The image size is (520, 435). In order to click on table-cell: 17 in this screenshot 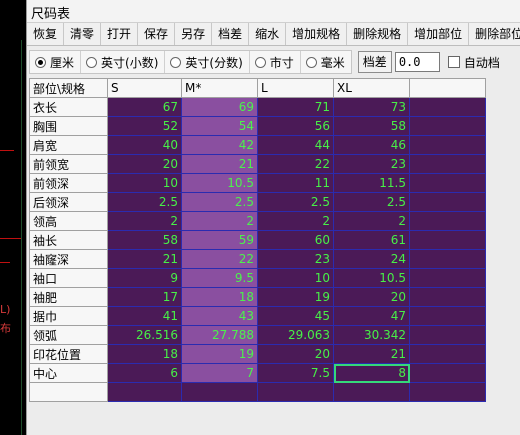, I will do `click(144, 297)`.